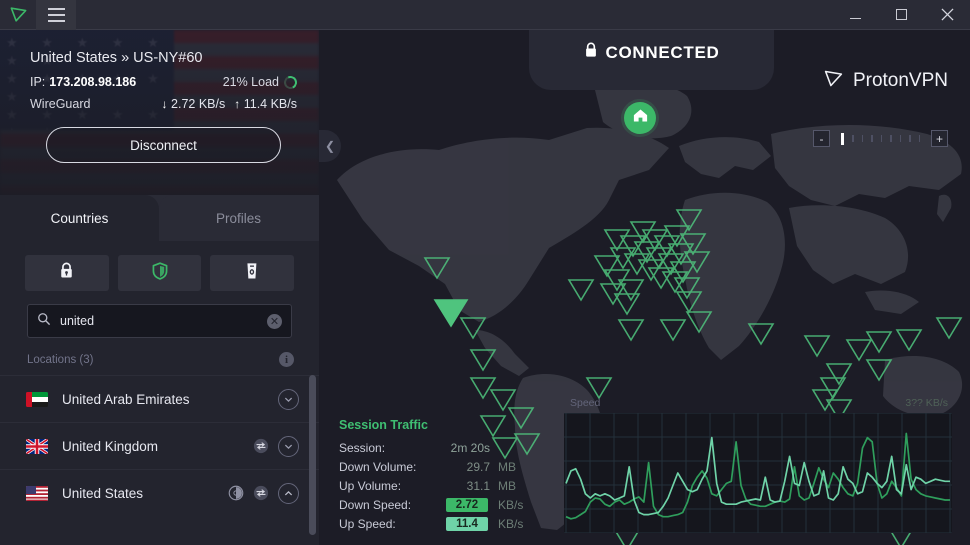  I want to click on traffic-unit: KB/s, so click(511, 504).